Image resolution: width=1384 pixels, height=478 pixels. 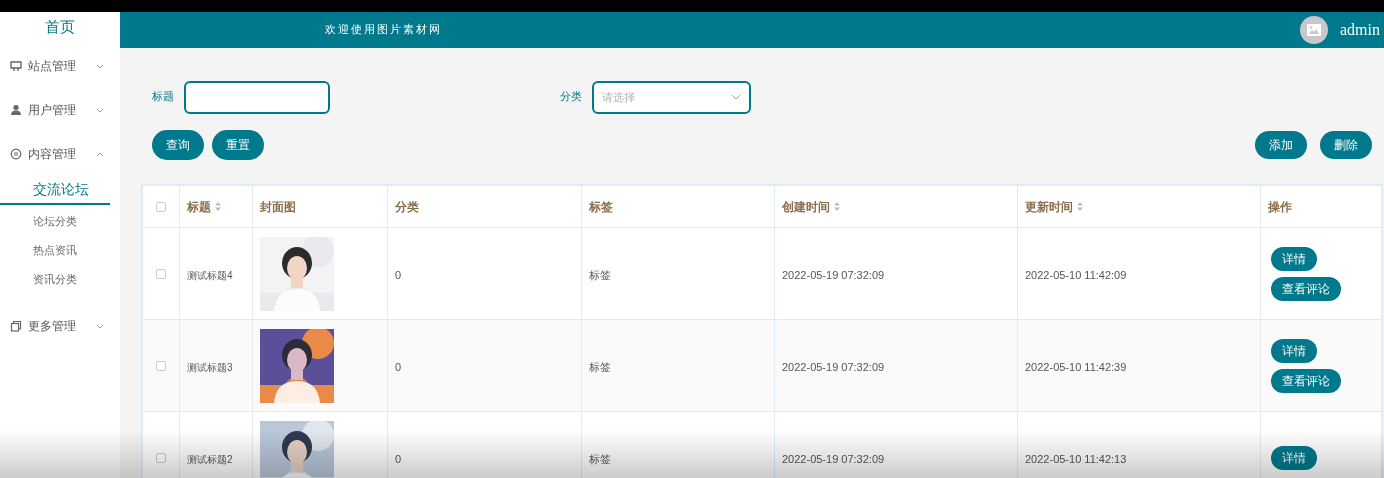 I want to click on column-header: 更新时间, so click(x=1049, y=206).